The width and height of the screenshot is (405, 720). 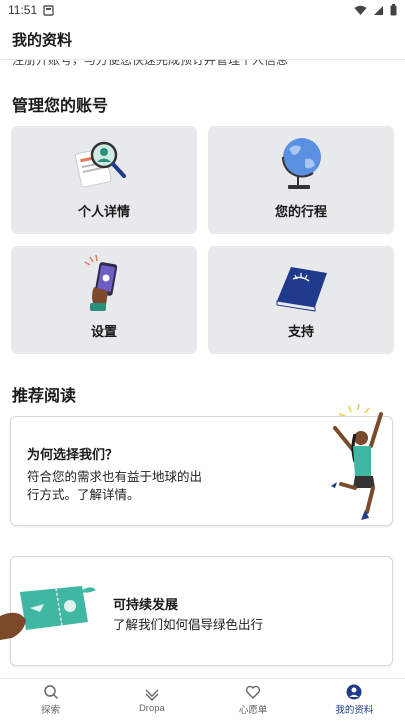 I want to click on personal-details-card: 个人详情, so click(x=104, y=180).